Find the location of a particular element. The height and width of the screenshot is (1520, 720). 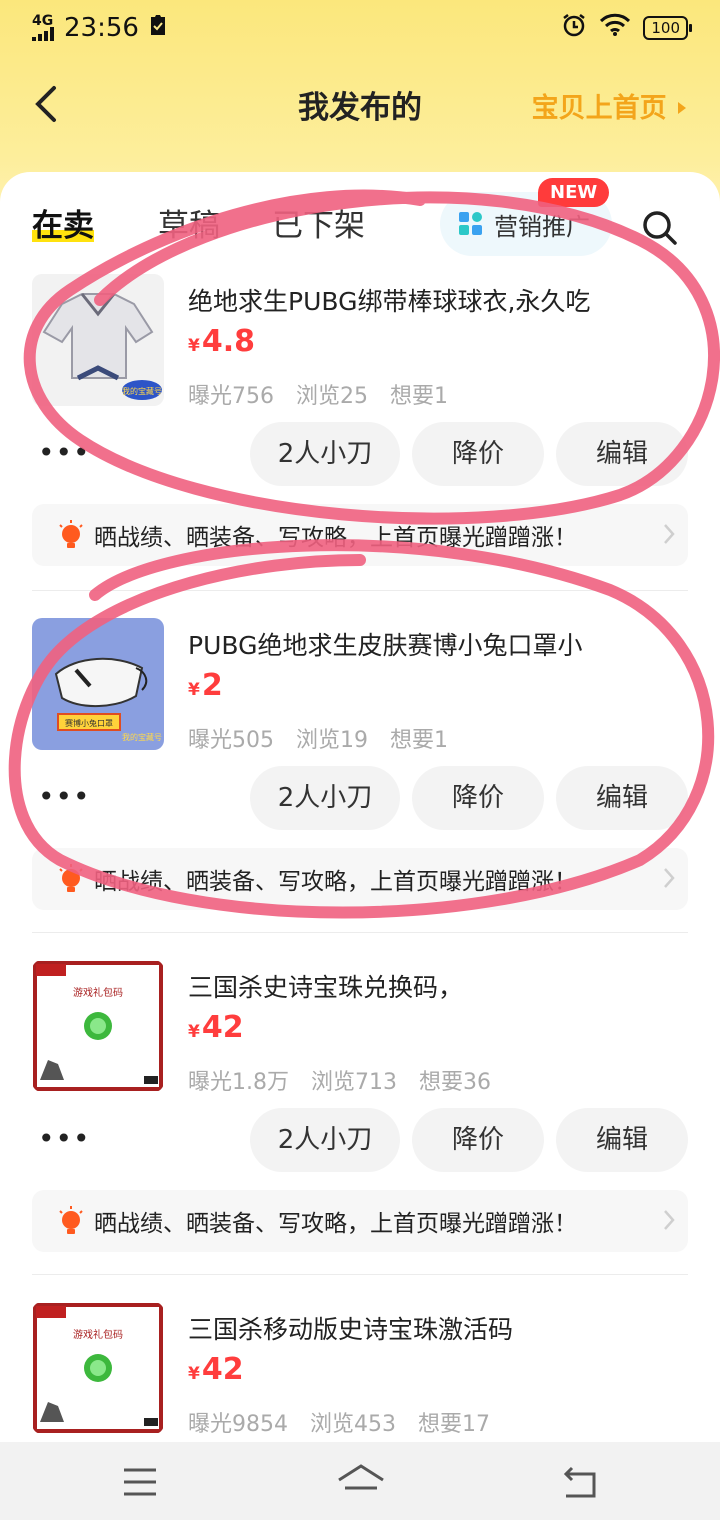

item-price: ¥2 is located at coordinates (205, 685).